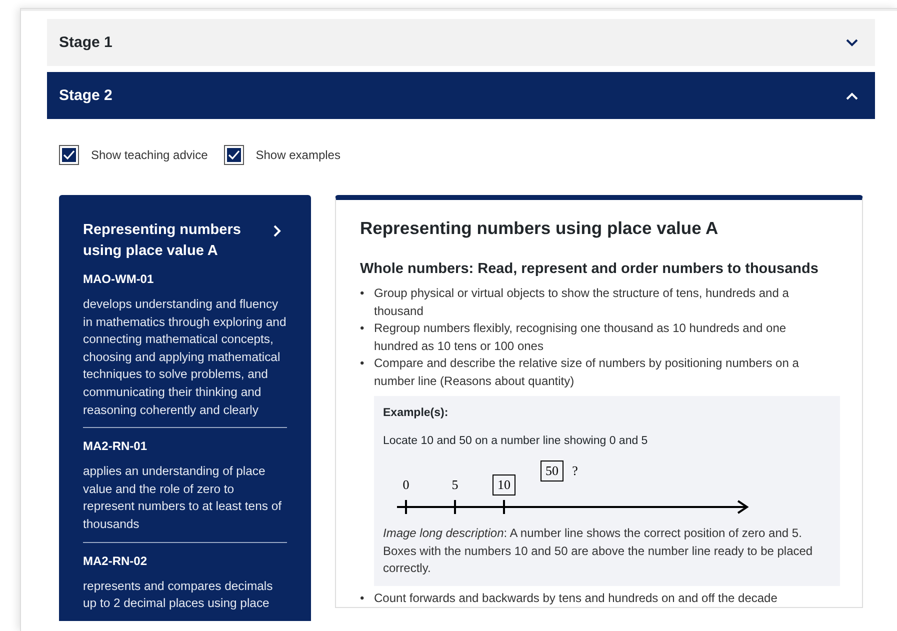  Describe the element at coordinates (115, 446) in the screenshot. I see `outcome-code: MA2-RN-01` at that location.